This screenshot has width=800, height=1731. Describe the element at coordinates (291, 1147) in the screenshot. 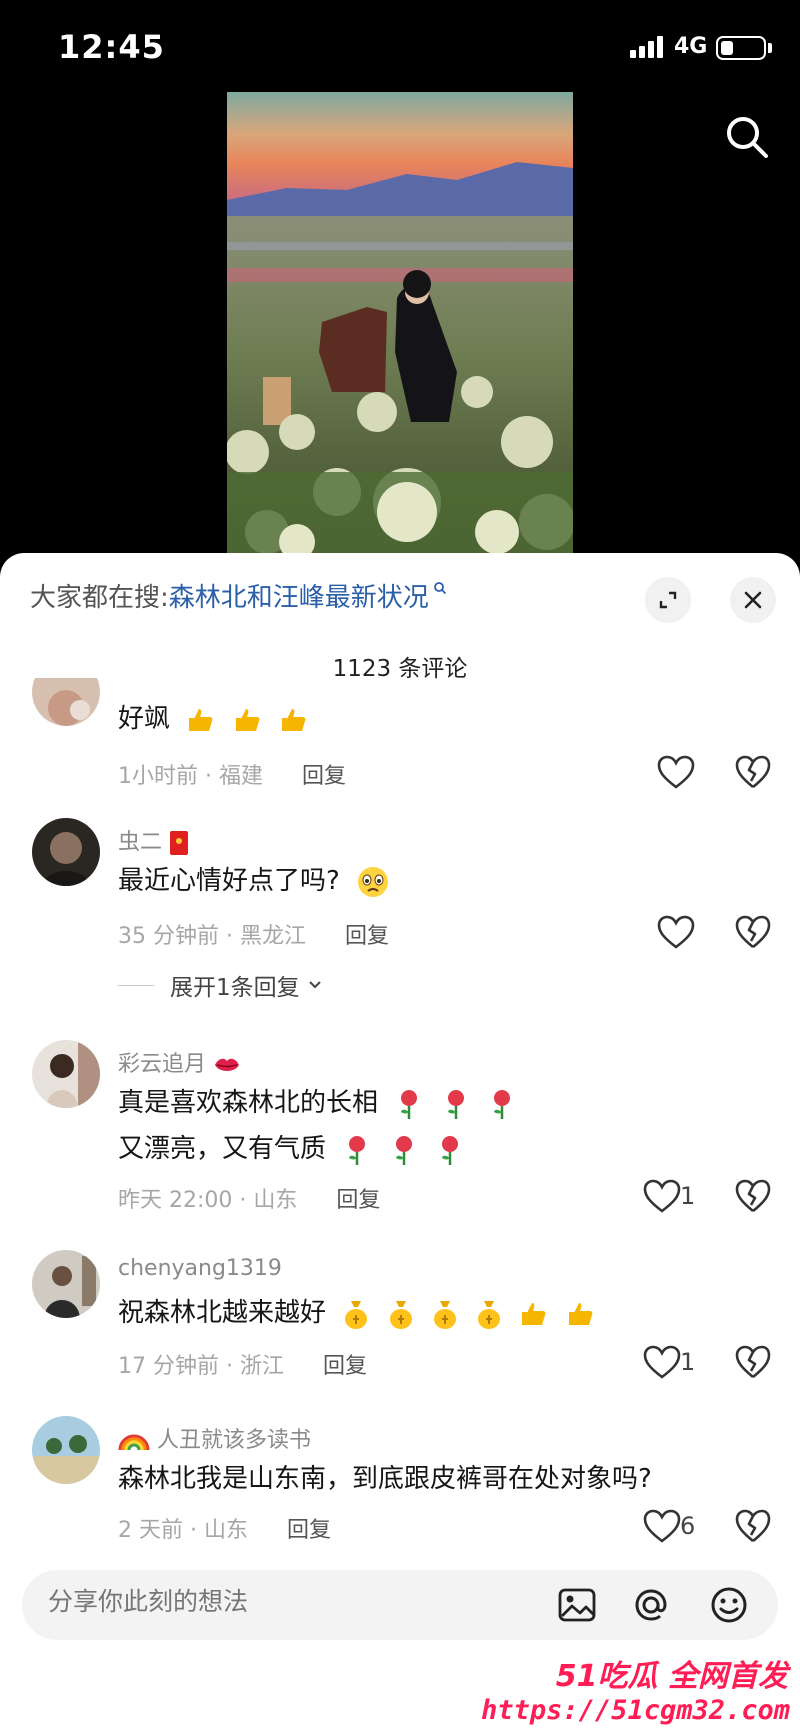

I see `comment-text-line2: 又漂亮，又有气质` at that location.